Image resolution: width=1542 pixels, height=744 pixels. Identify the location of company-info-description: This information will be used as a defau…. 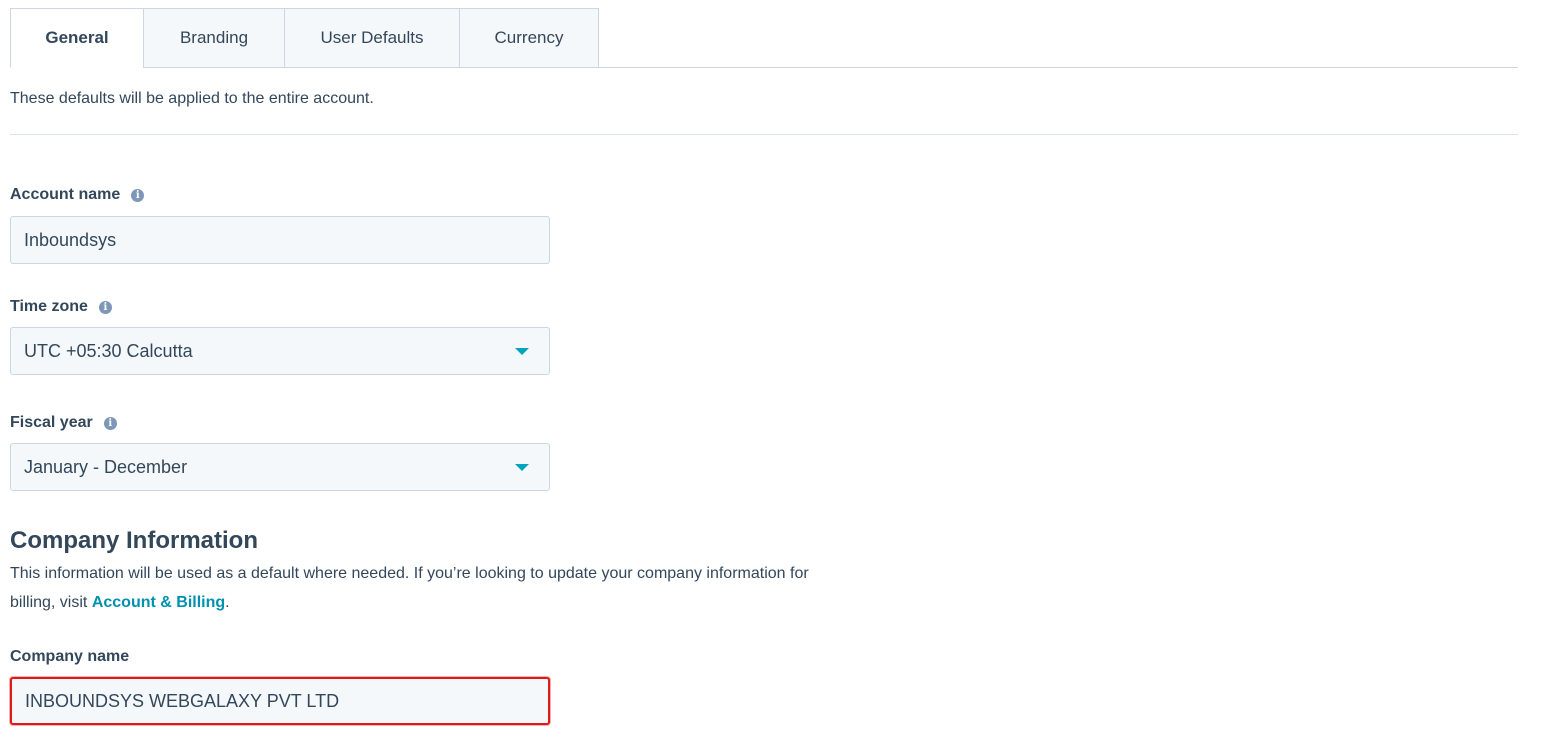
(410, 588).